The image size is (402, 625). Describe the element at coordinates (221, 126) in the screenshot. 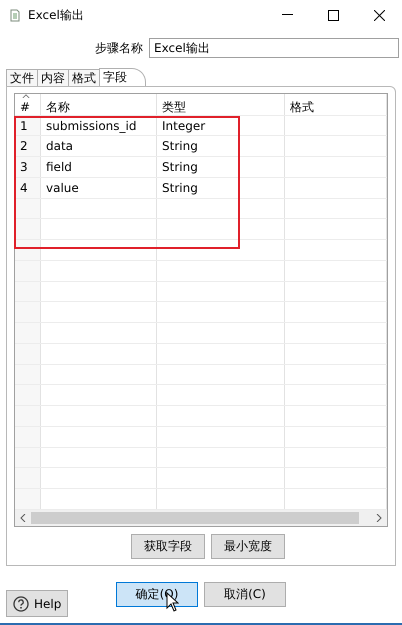

I see `table-cell: Integer` at that location.